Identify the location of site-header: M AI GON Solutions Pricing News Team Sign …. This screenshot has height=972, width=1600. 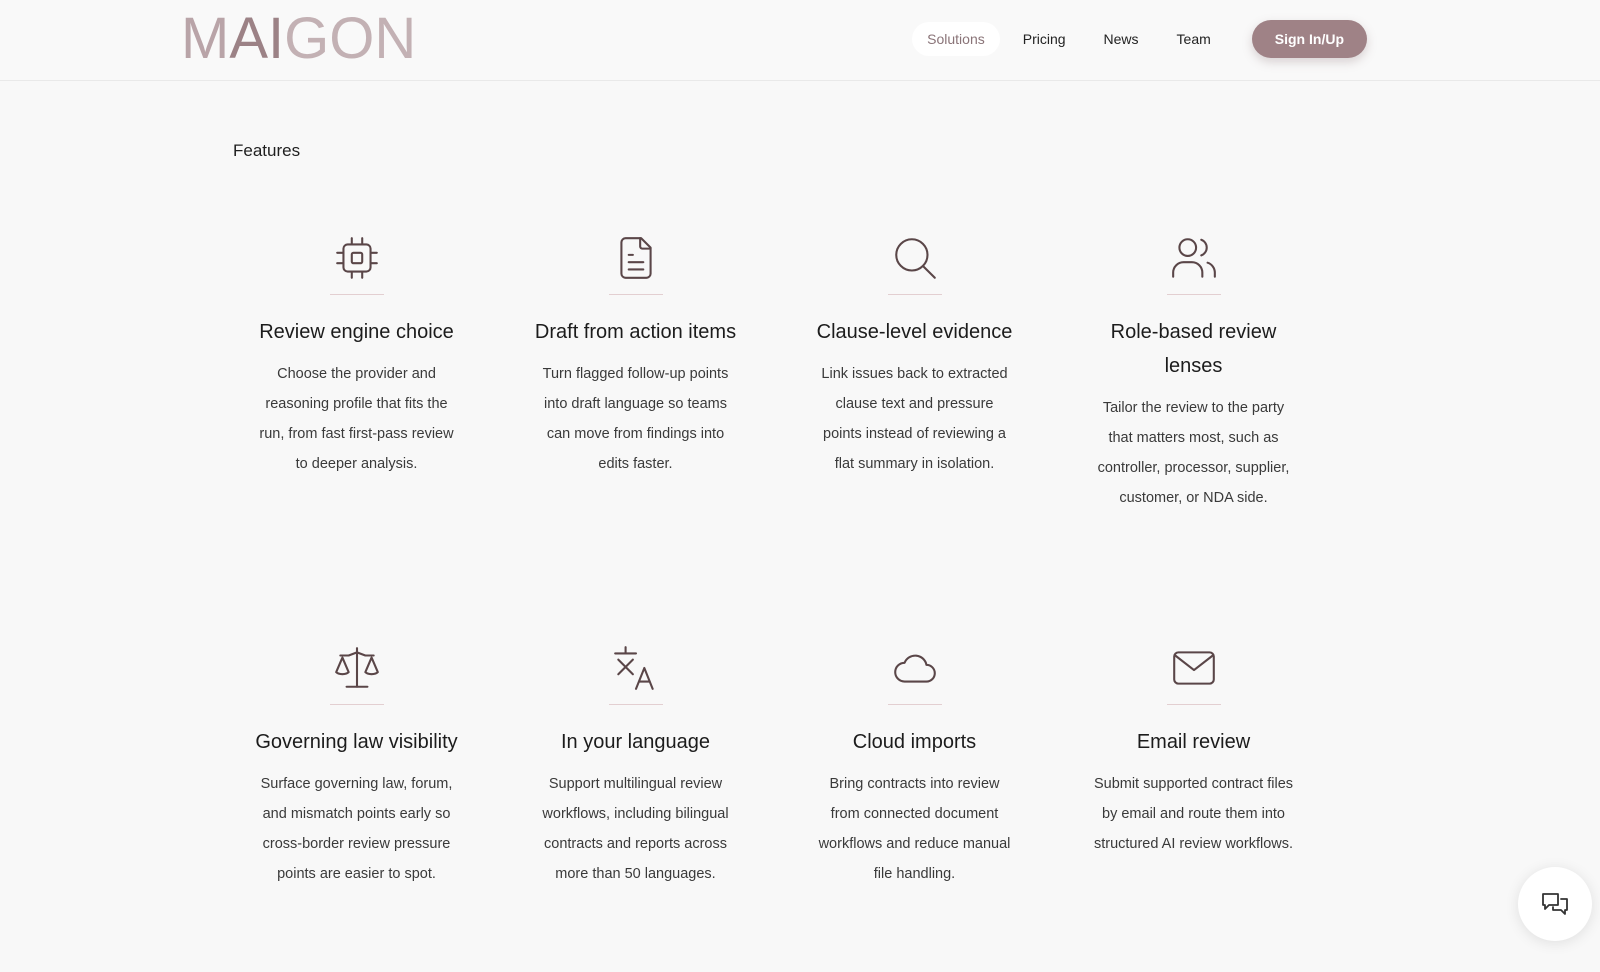
(800, 40).